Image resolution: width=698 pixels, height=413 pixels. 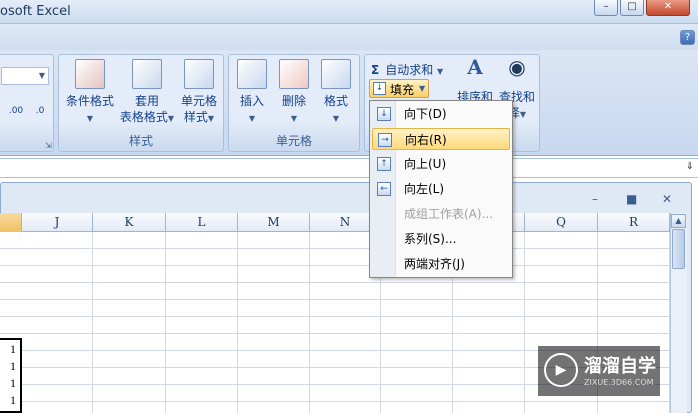 What do you see at coordinates (336, 74) in the screenshot?
I see `format-cells-icon` at bounding box center [336, 74].